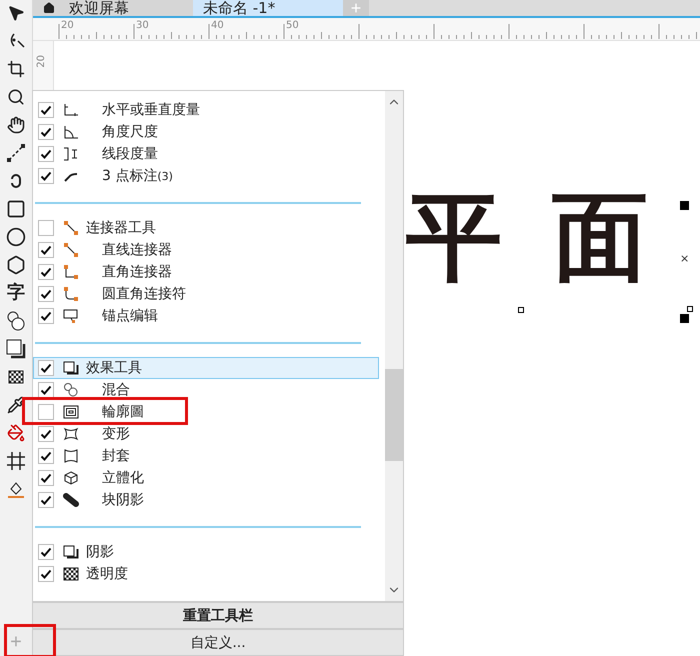 This screenshot has width=700, height=656. I want to click on ruler-number: 20, so click(41, 61).